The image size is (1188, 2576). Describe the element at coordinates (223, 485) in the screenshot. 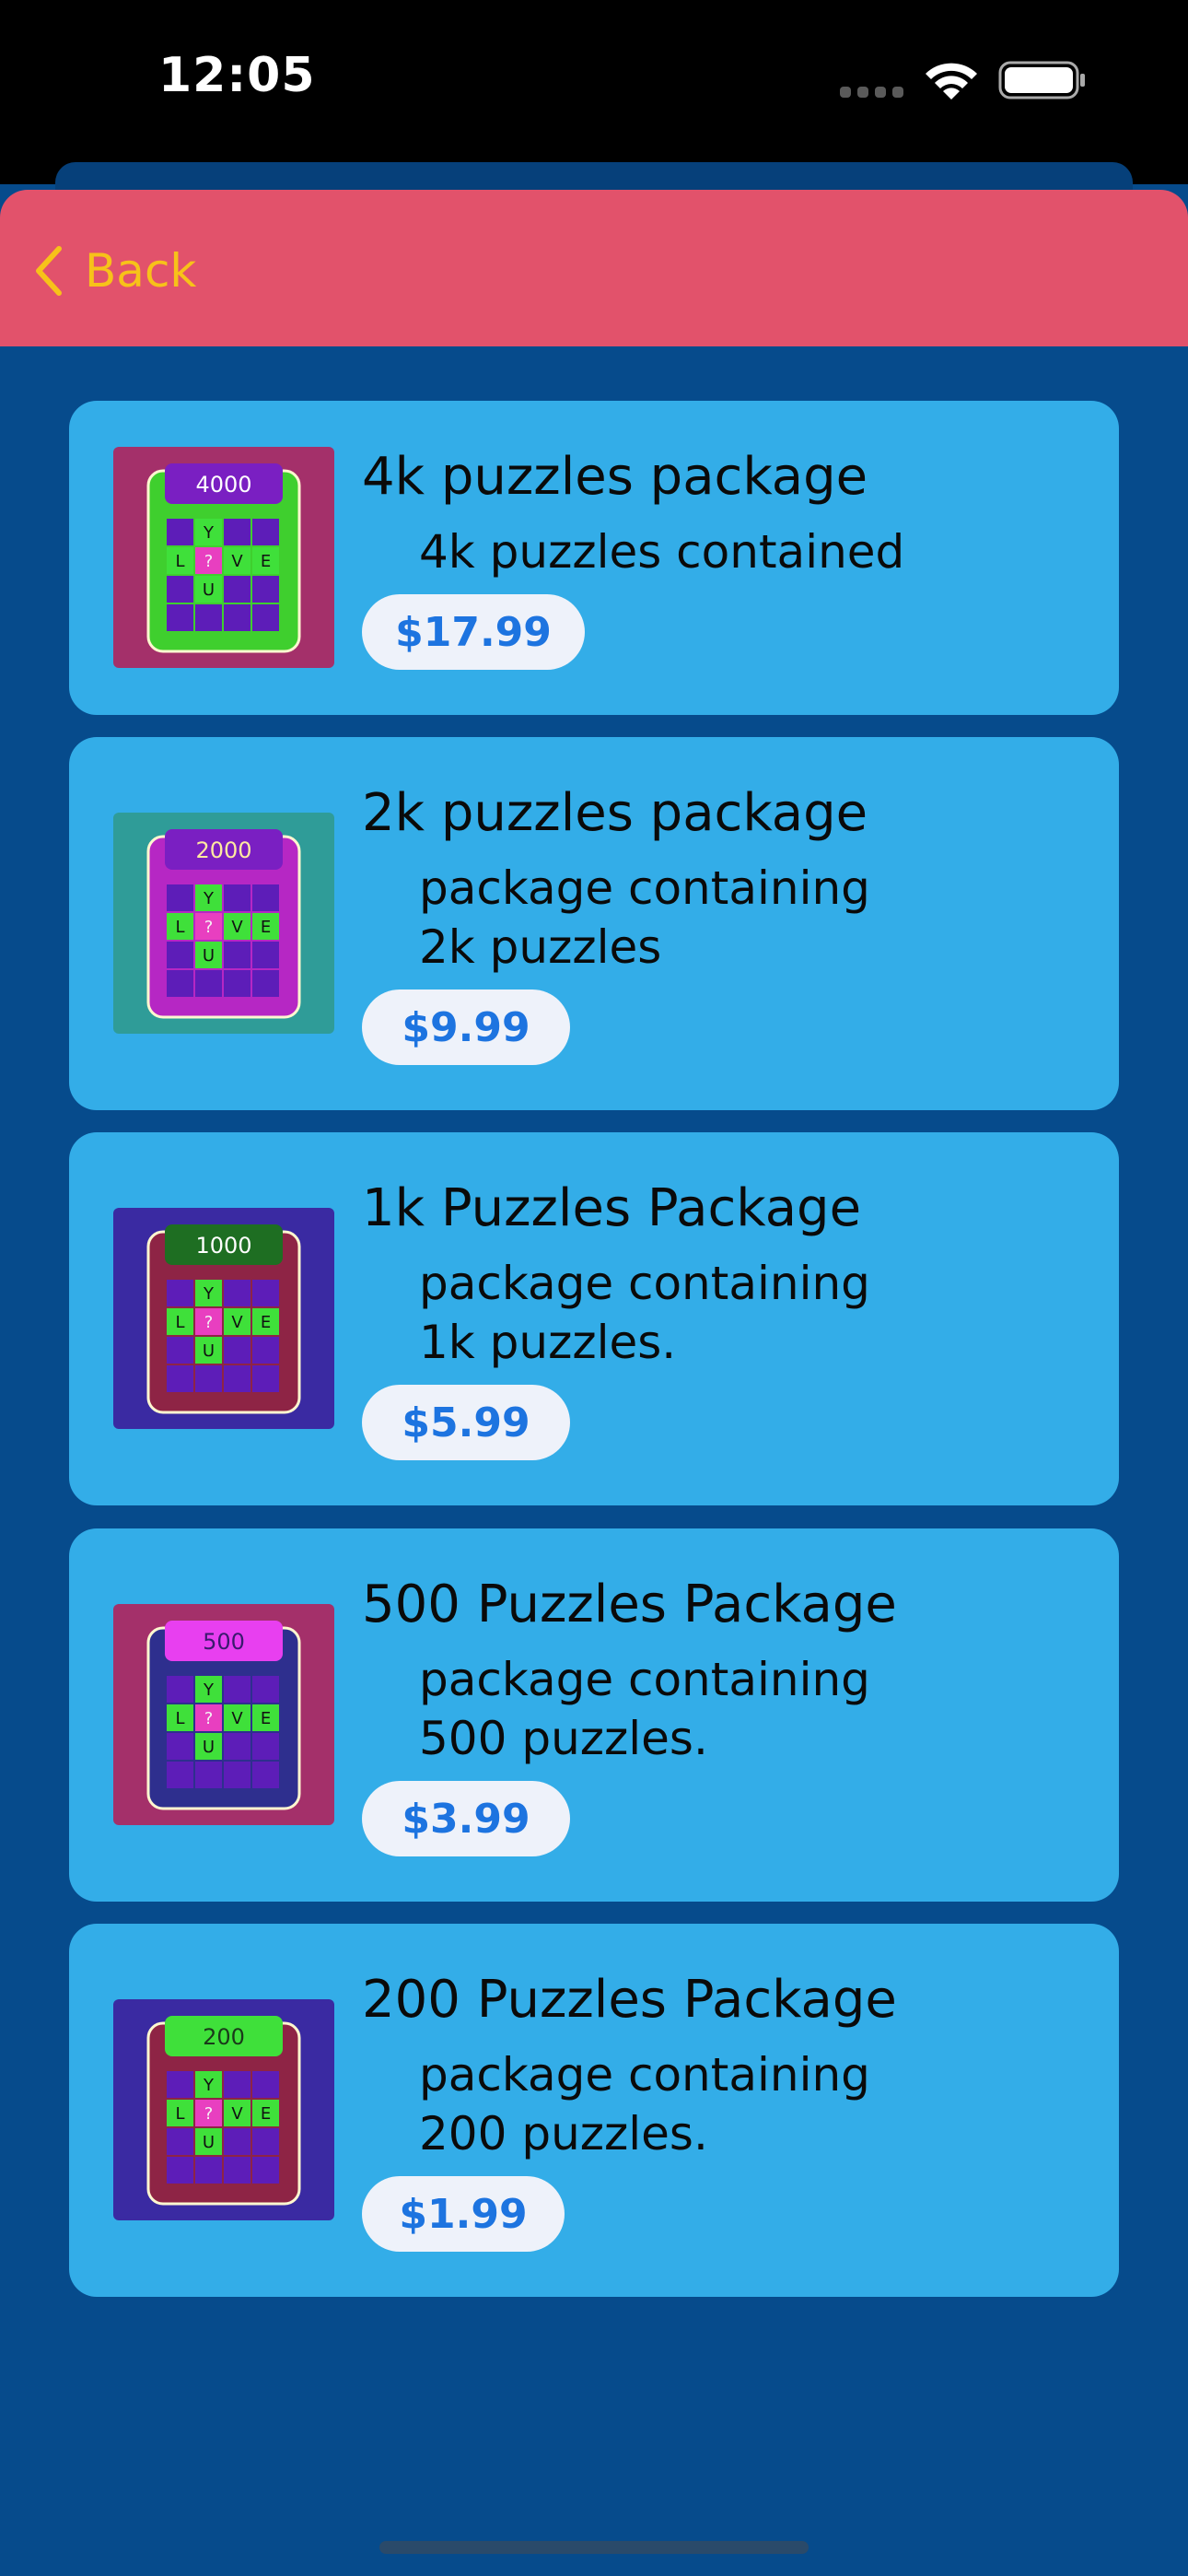

I see `count-label: 4000` at that location.